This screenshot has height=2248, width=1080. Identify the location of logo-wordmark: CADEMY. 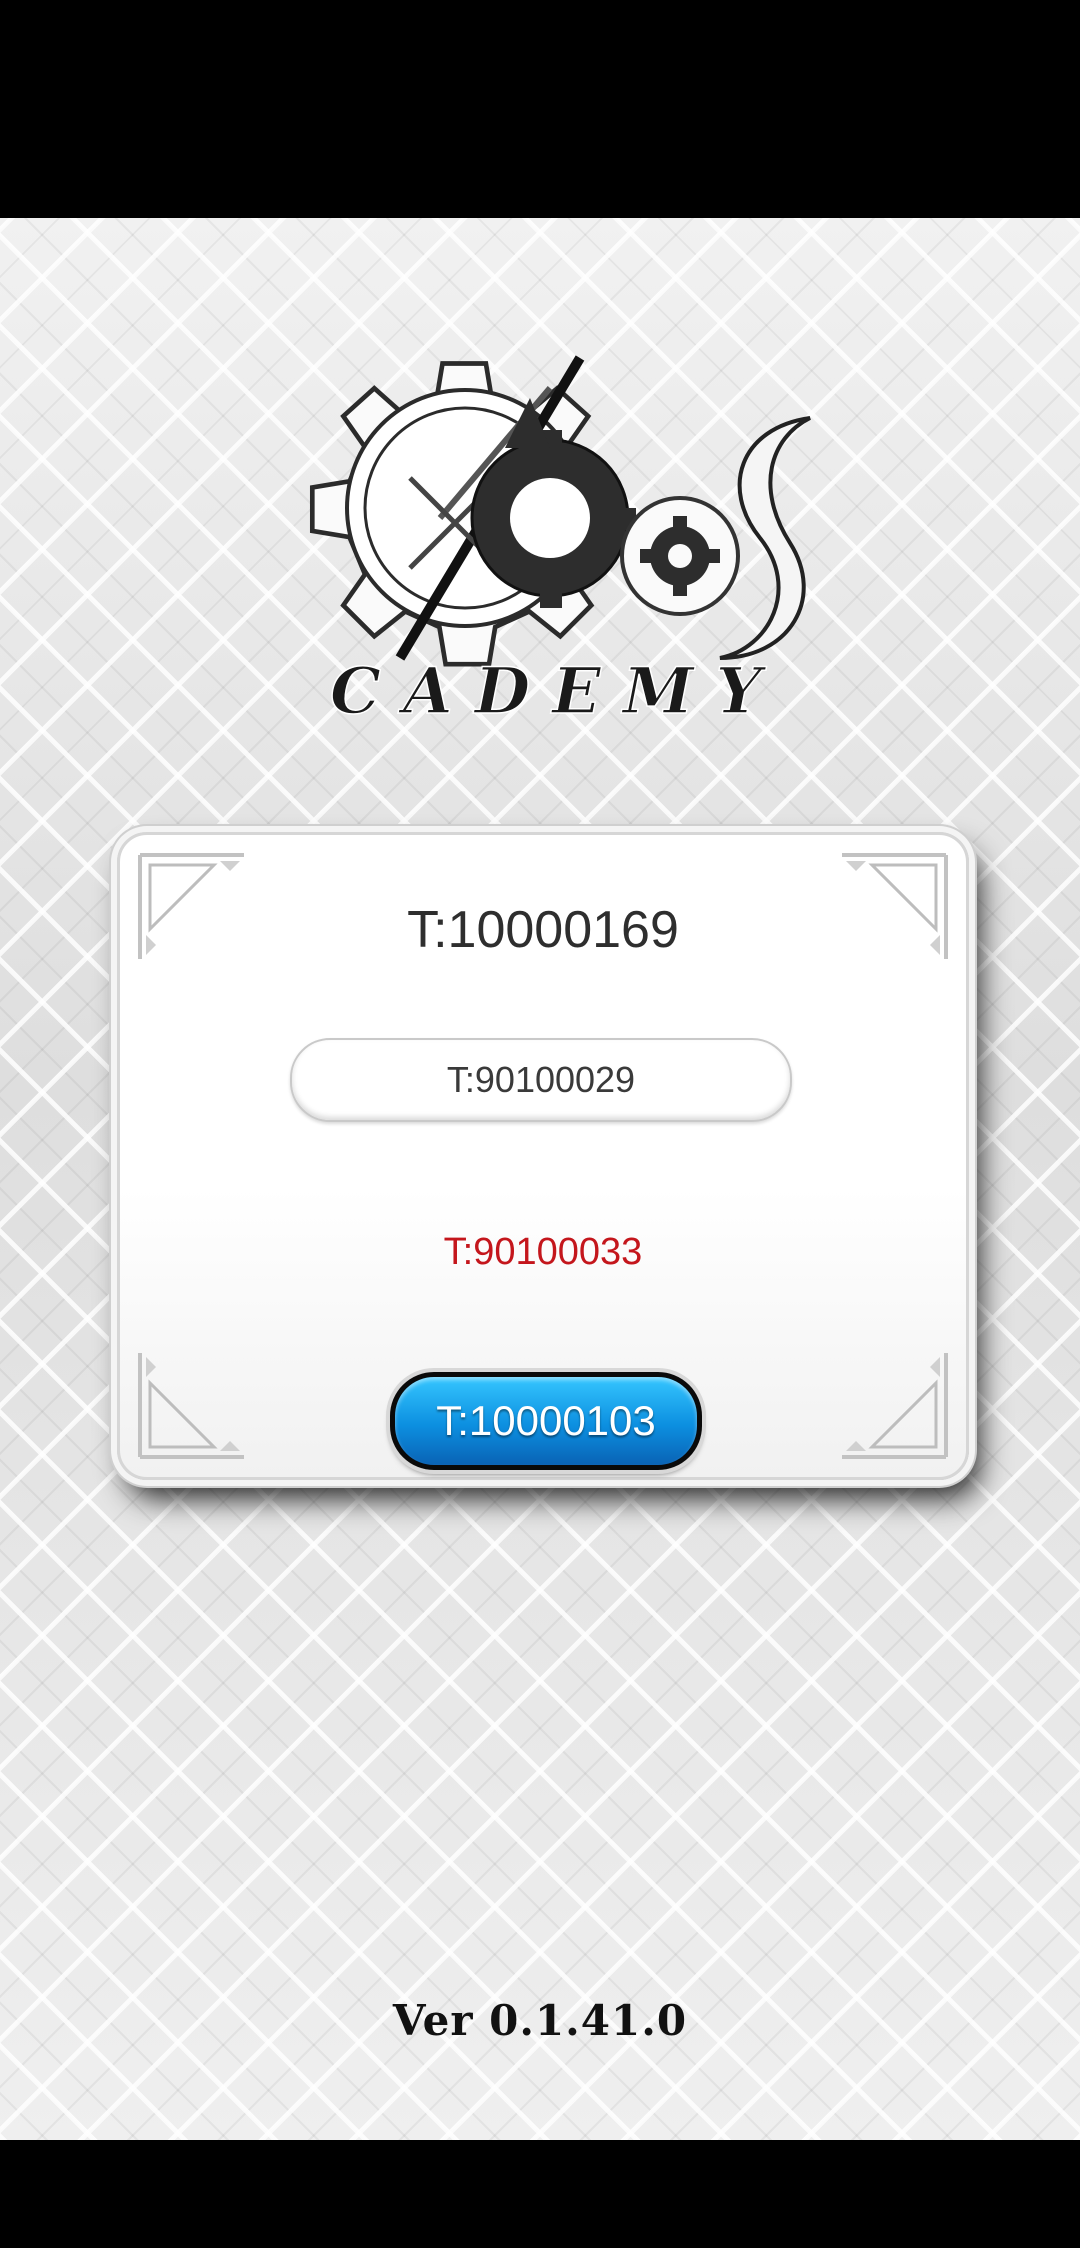
(556, 686).